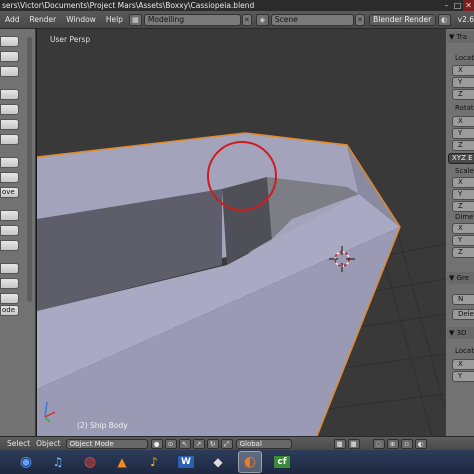  I want to click on menu-add: Add, so click(12, 20).